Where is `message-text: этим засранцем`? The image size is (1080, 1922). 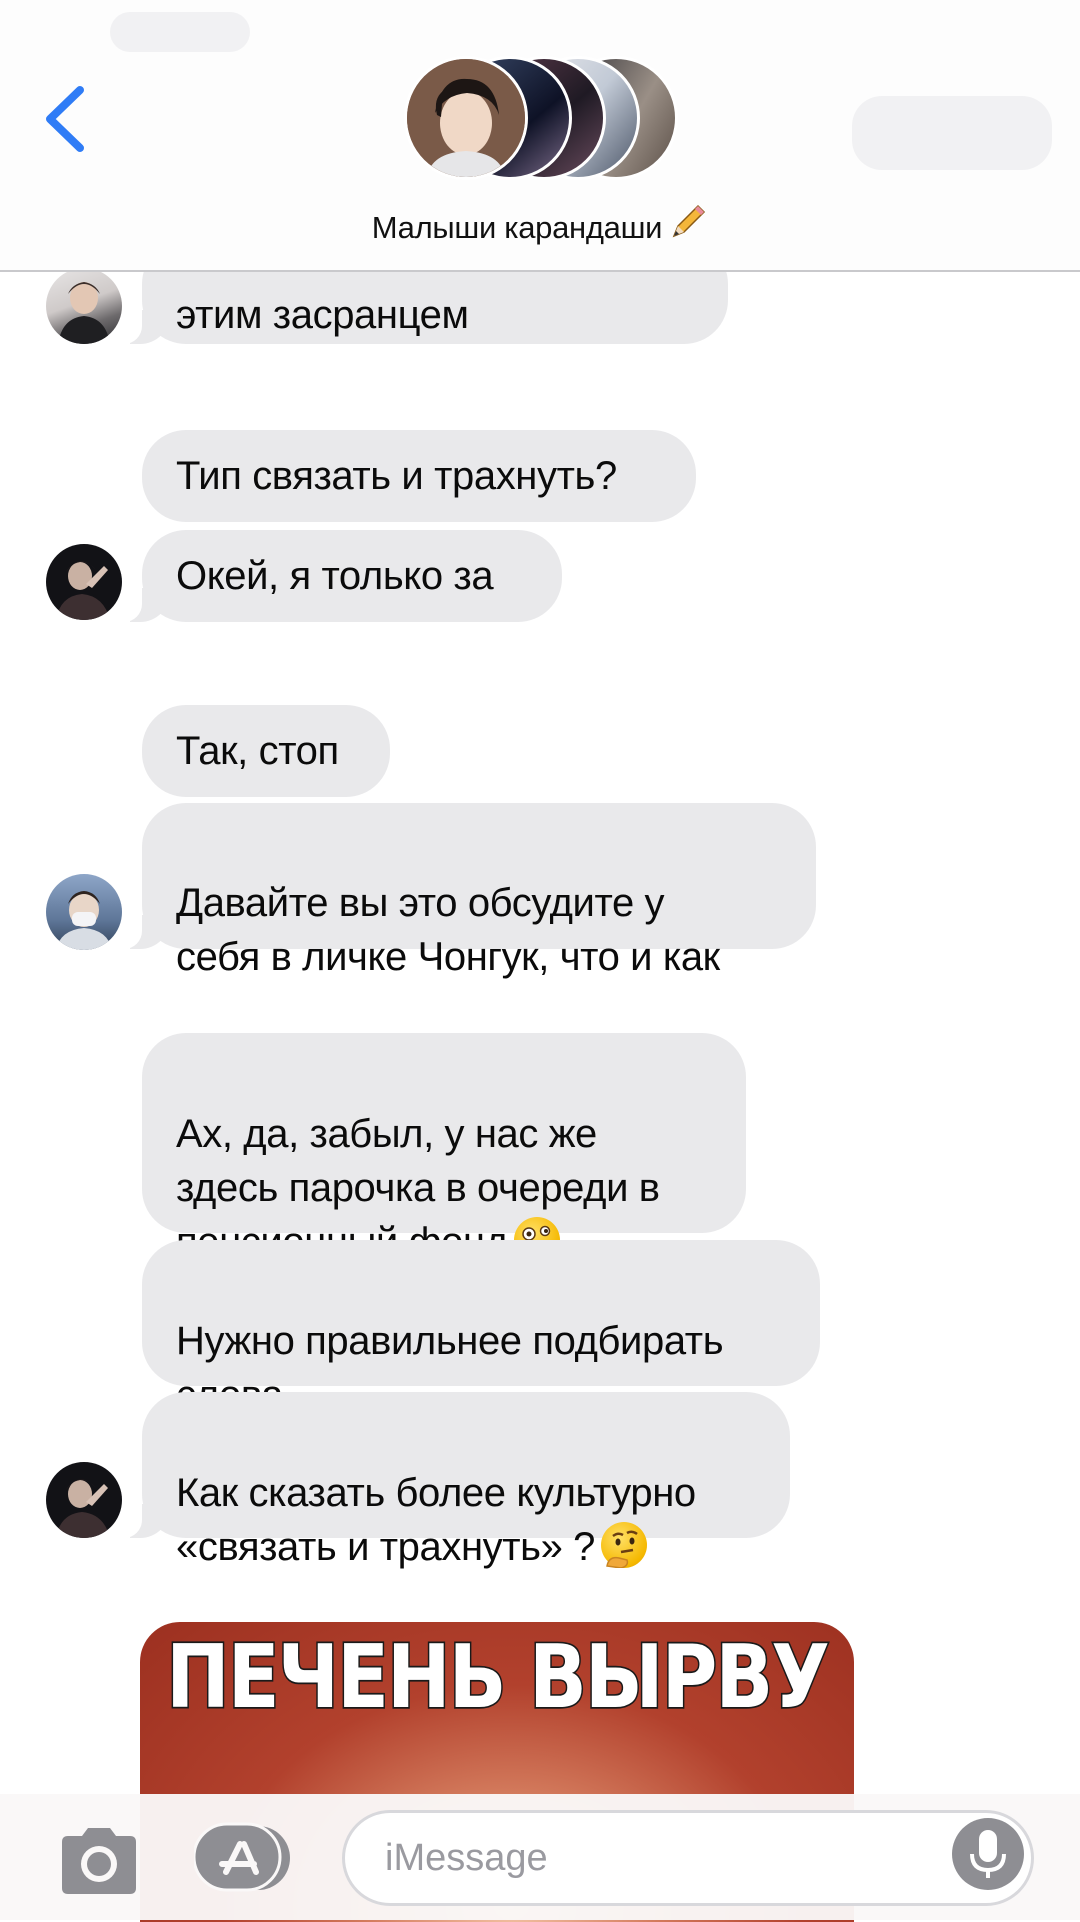 message-text: этим засранцем is located at coordinates (322, 315).